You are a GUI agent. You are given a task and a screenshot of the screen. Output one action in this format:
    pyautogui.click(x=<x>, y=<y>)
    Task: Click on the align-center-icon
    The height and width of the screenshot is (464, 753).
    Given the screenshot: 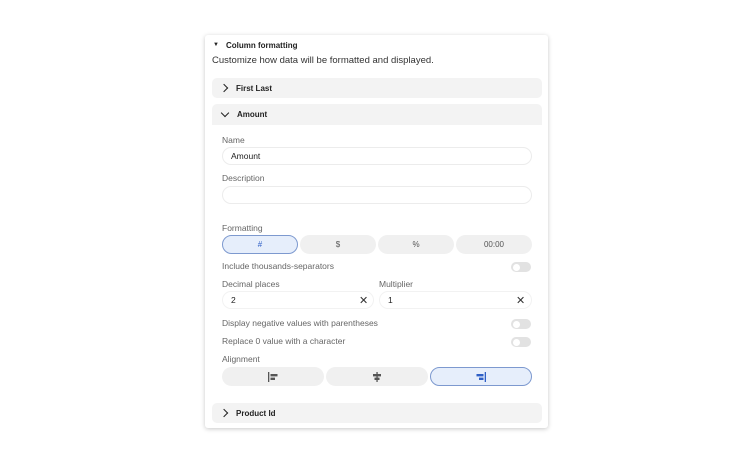 What is the action you would take?
    pyautogui.click(x=377, y=376)
    